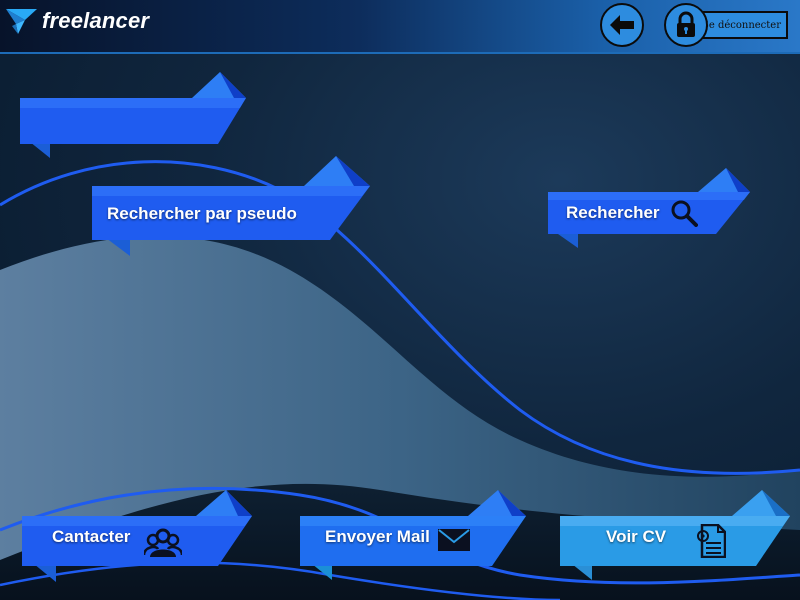  I want to click on search-by-pseudo-button: Rechercher par pseudo, so click(233, 206).